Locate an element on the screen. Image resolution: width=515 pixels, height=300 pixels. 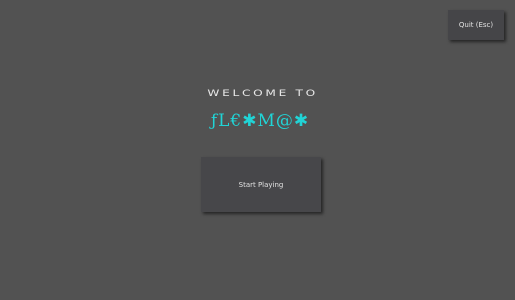
welcome-heading: WELCOME TO is located at coordinates (262, 94).